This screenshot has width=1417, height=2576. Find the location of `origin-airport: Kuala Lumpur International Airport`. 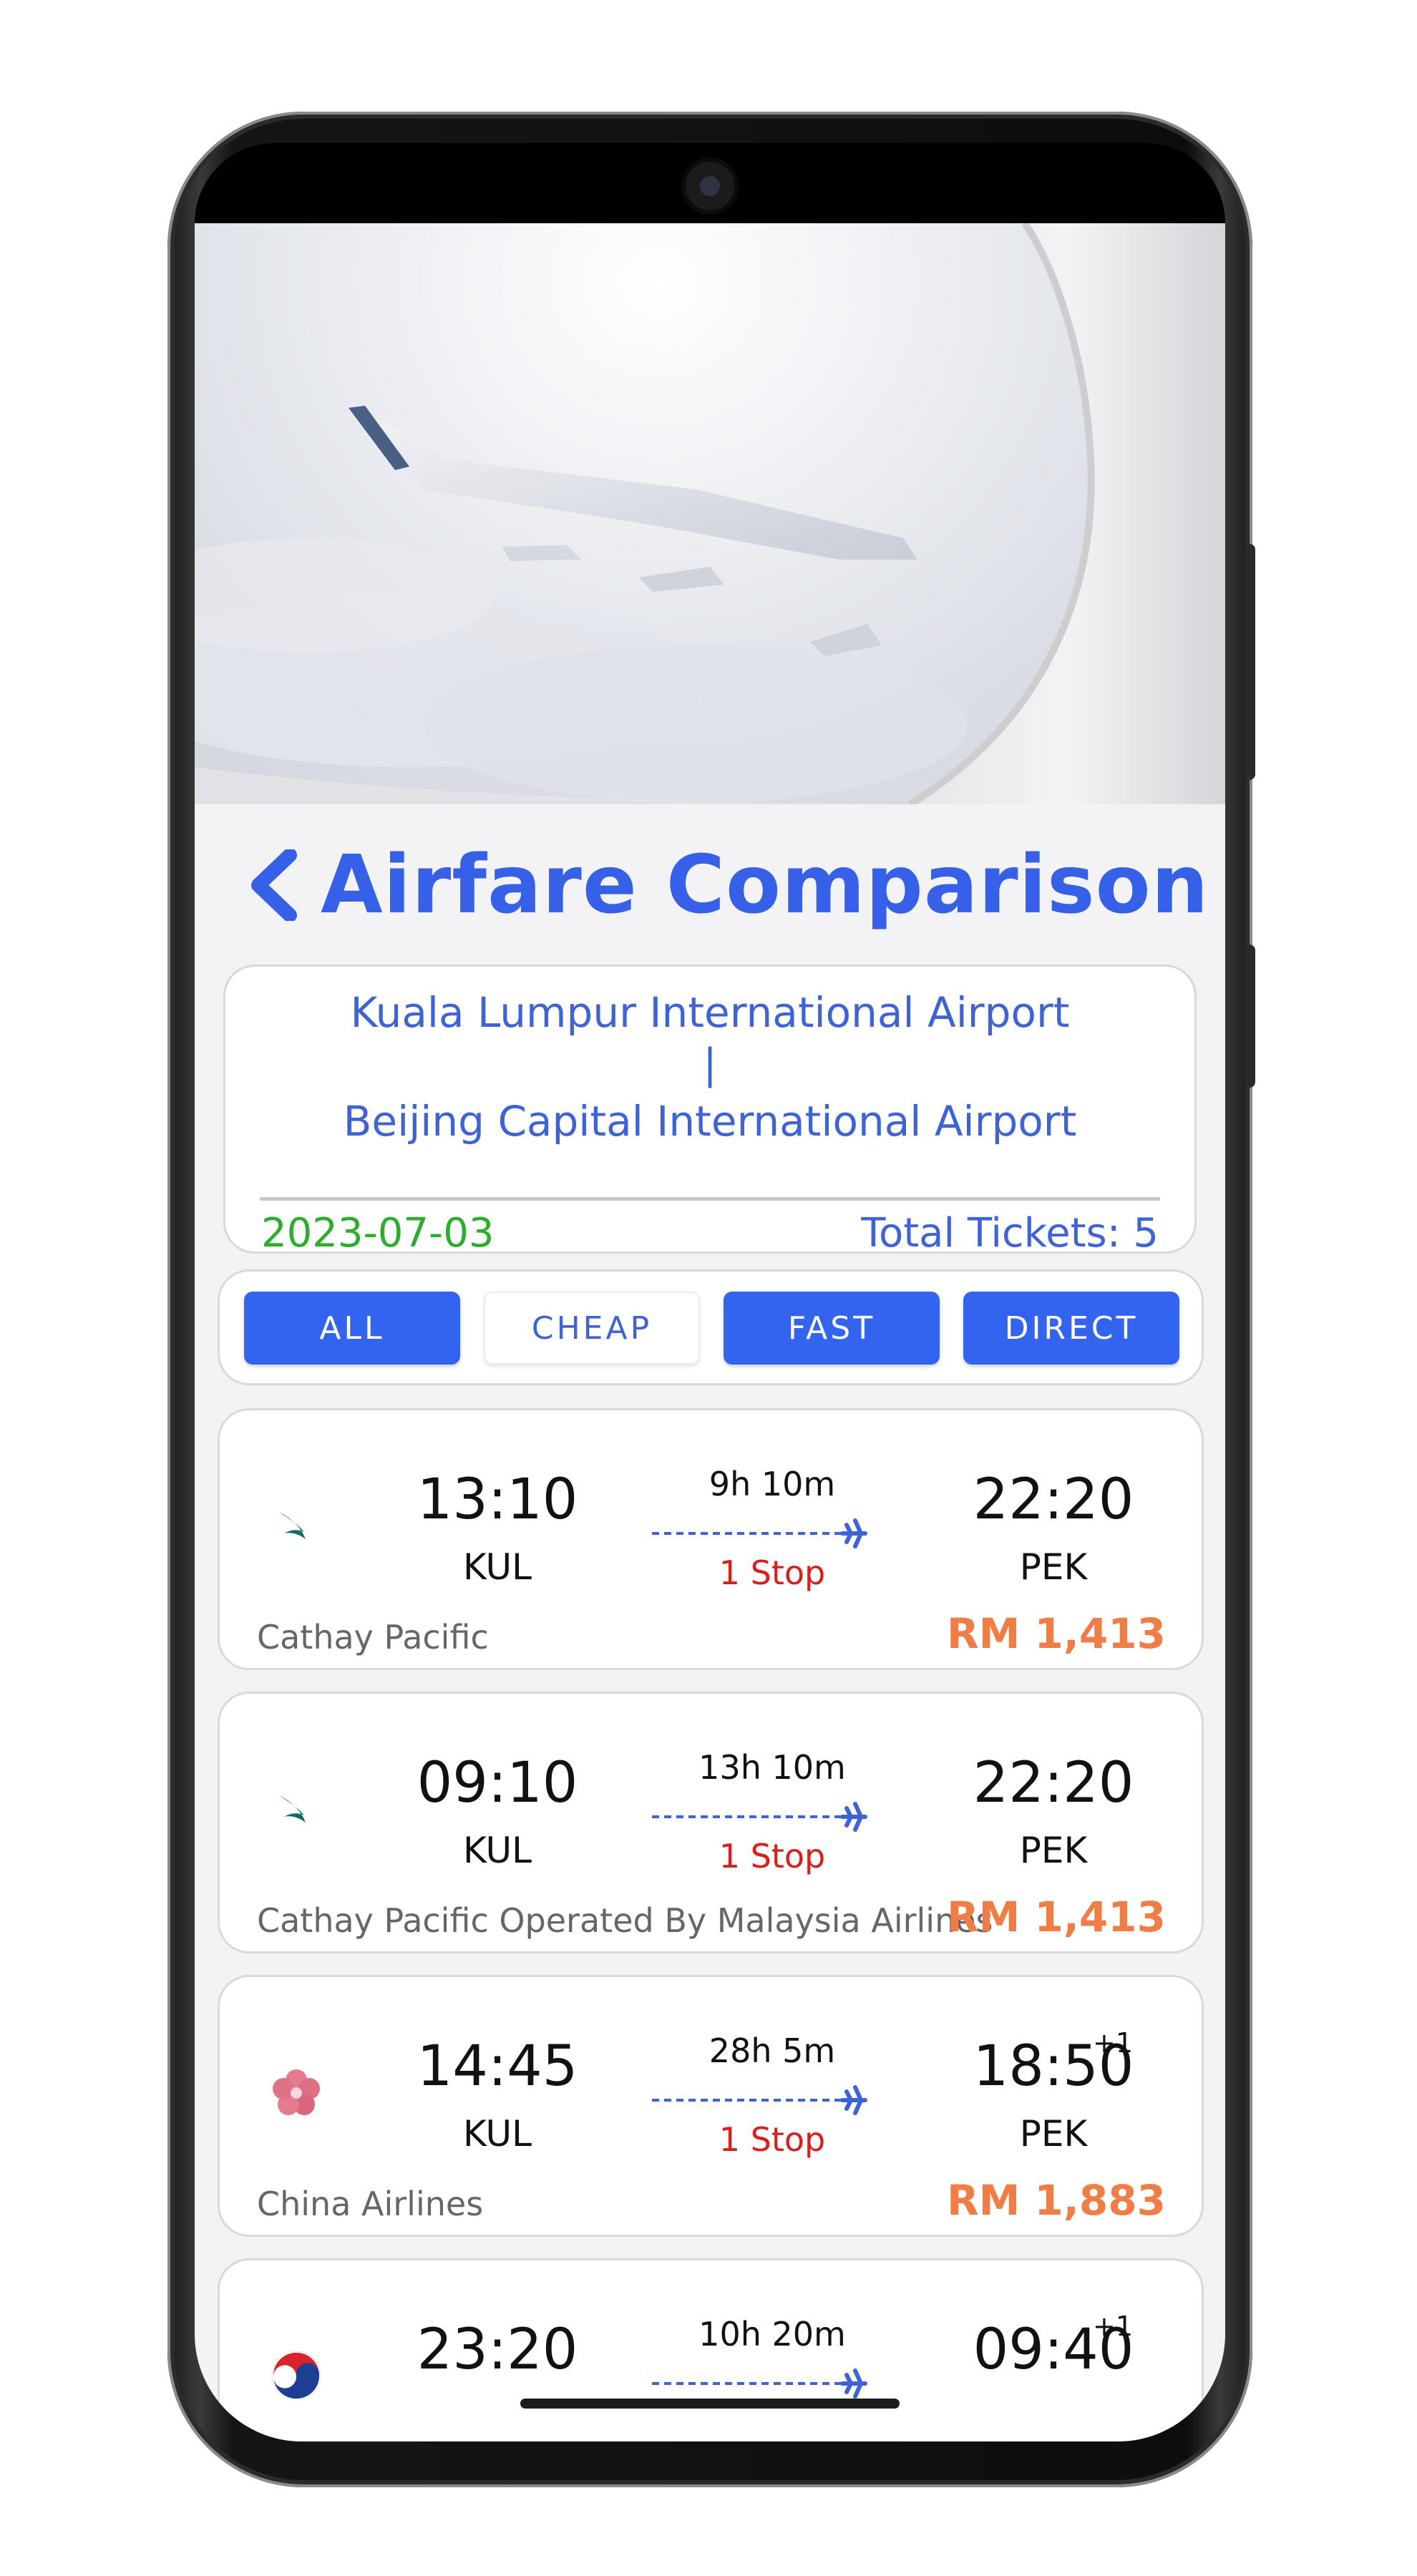

origin-airport: Kuala Lumpur International Airport is located at coordinates (710, 1012).